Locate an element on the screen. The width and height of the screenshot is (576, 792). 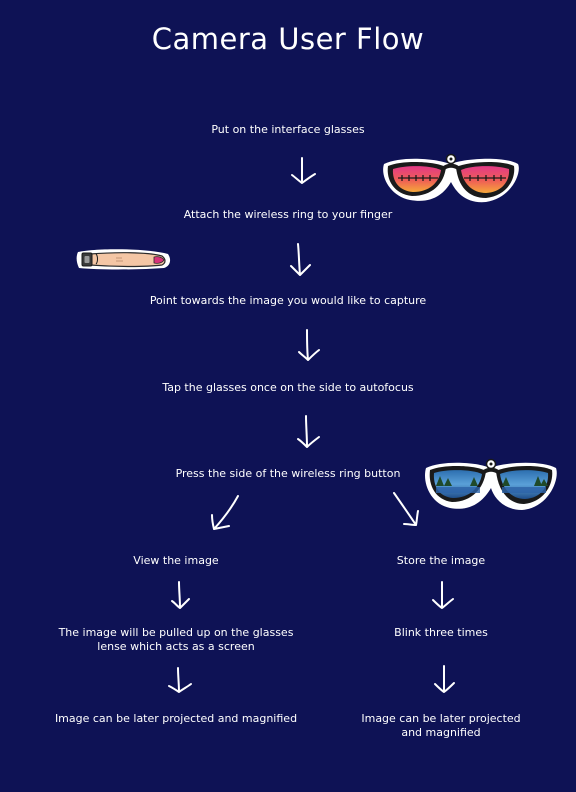
down-left-arrow-icon is located at coordinates (225, 513).